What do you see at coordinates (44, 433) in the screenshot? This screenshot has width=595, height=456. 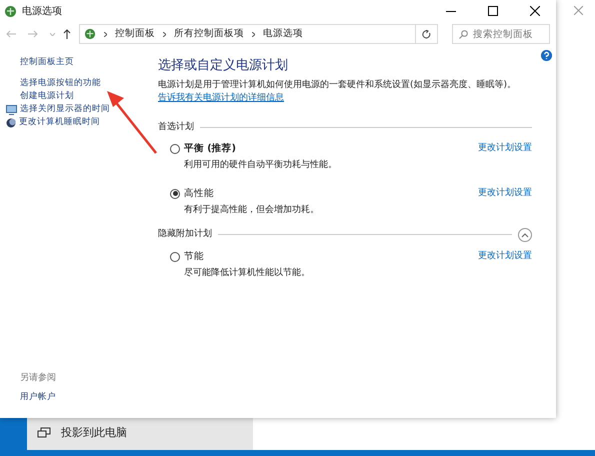 I see `projector-icon` at bounding box center [44, 433].